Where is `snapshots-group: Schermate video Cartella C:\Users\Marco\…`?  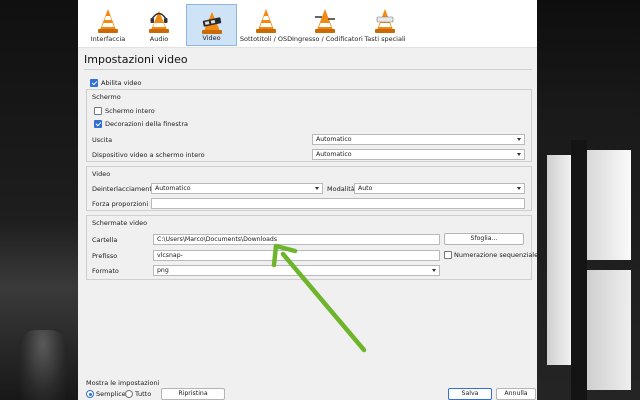 snapshots-group: Schermate video Cartella C:\Users\Marco\… is located at coordinates (312, 247).